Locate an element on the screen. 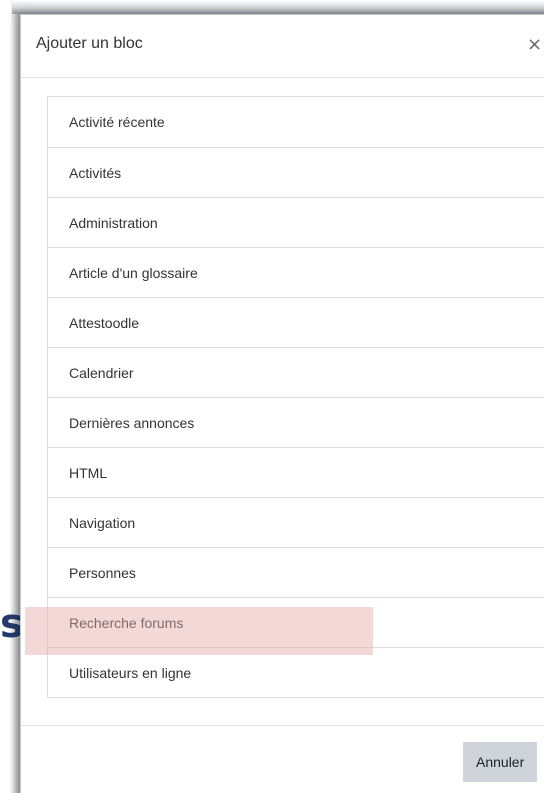  block-item-html: HTML is located at coordinates (296, 472).